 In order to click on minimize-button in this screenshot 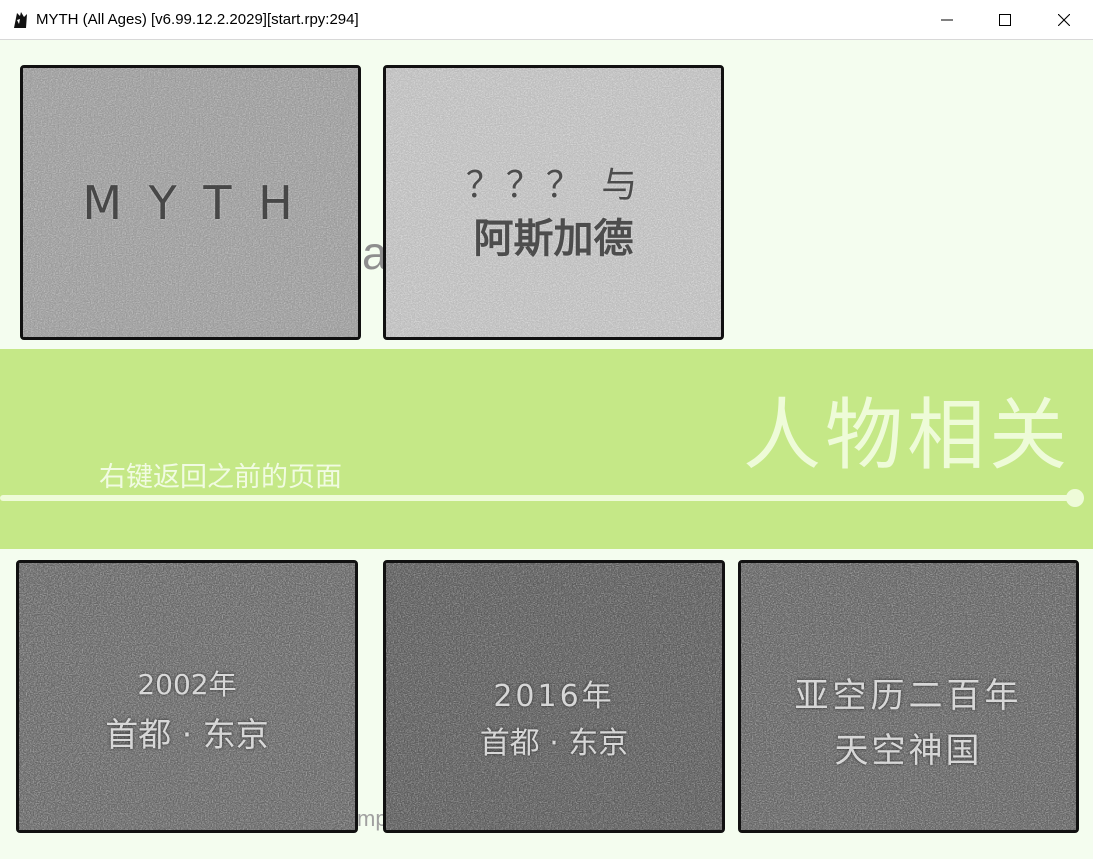, I will do `click(947, 20)`.